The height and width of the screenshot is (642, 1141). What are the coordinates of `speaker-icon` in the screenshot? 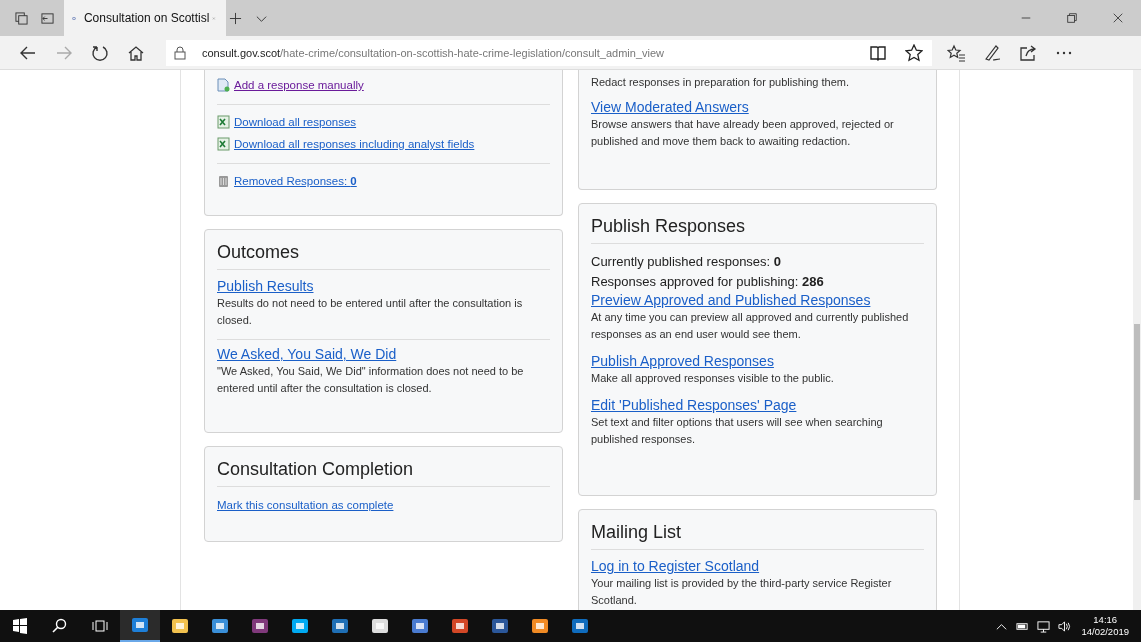 It's located at (1065, 626).